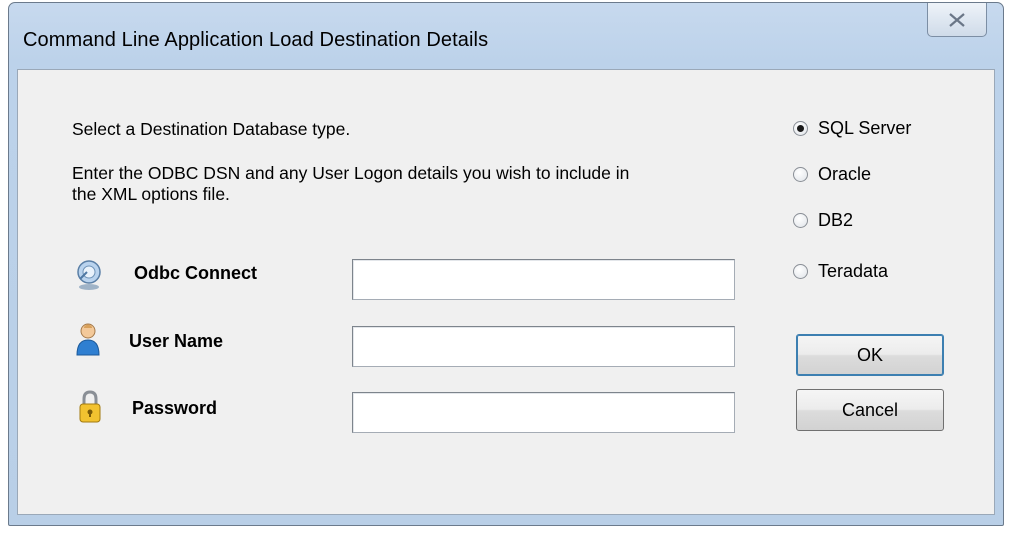  What do you see at coordinates (543, 279) in the screenshot?
I see `odbc-connect-input` at bounding box center [543, 279].